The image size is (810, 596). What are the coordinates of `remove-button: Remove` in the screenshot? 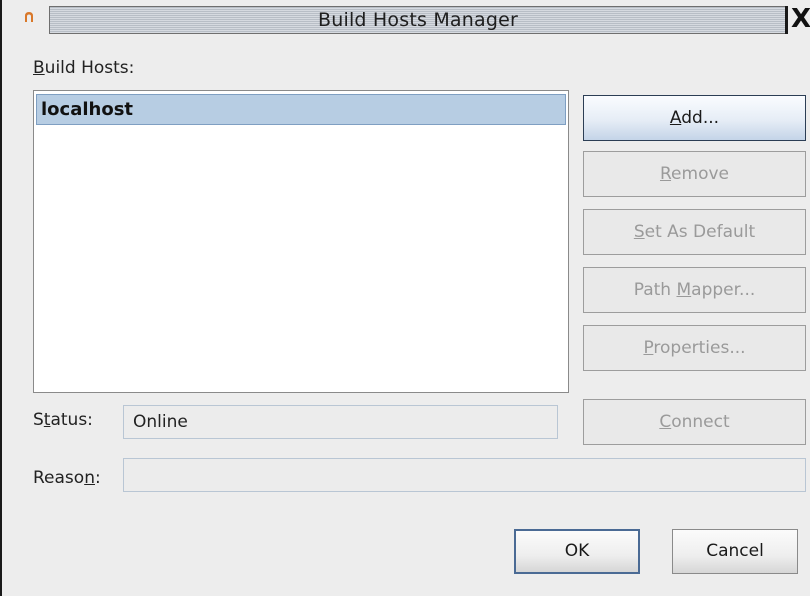 It's located at (694, 174).